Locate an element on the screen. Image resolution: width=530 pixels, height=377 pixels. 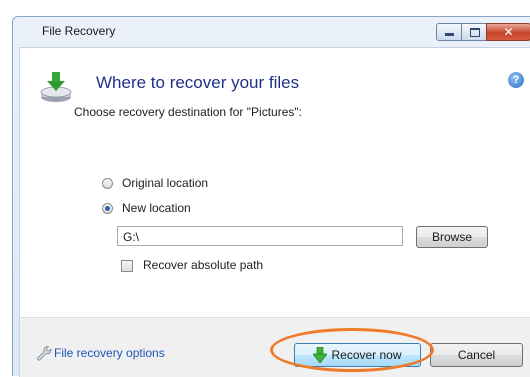
close-button: ✕ is located at coordinates (508, 32).